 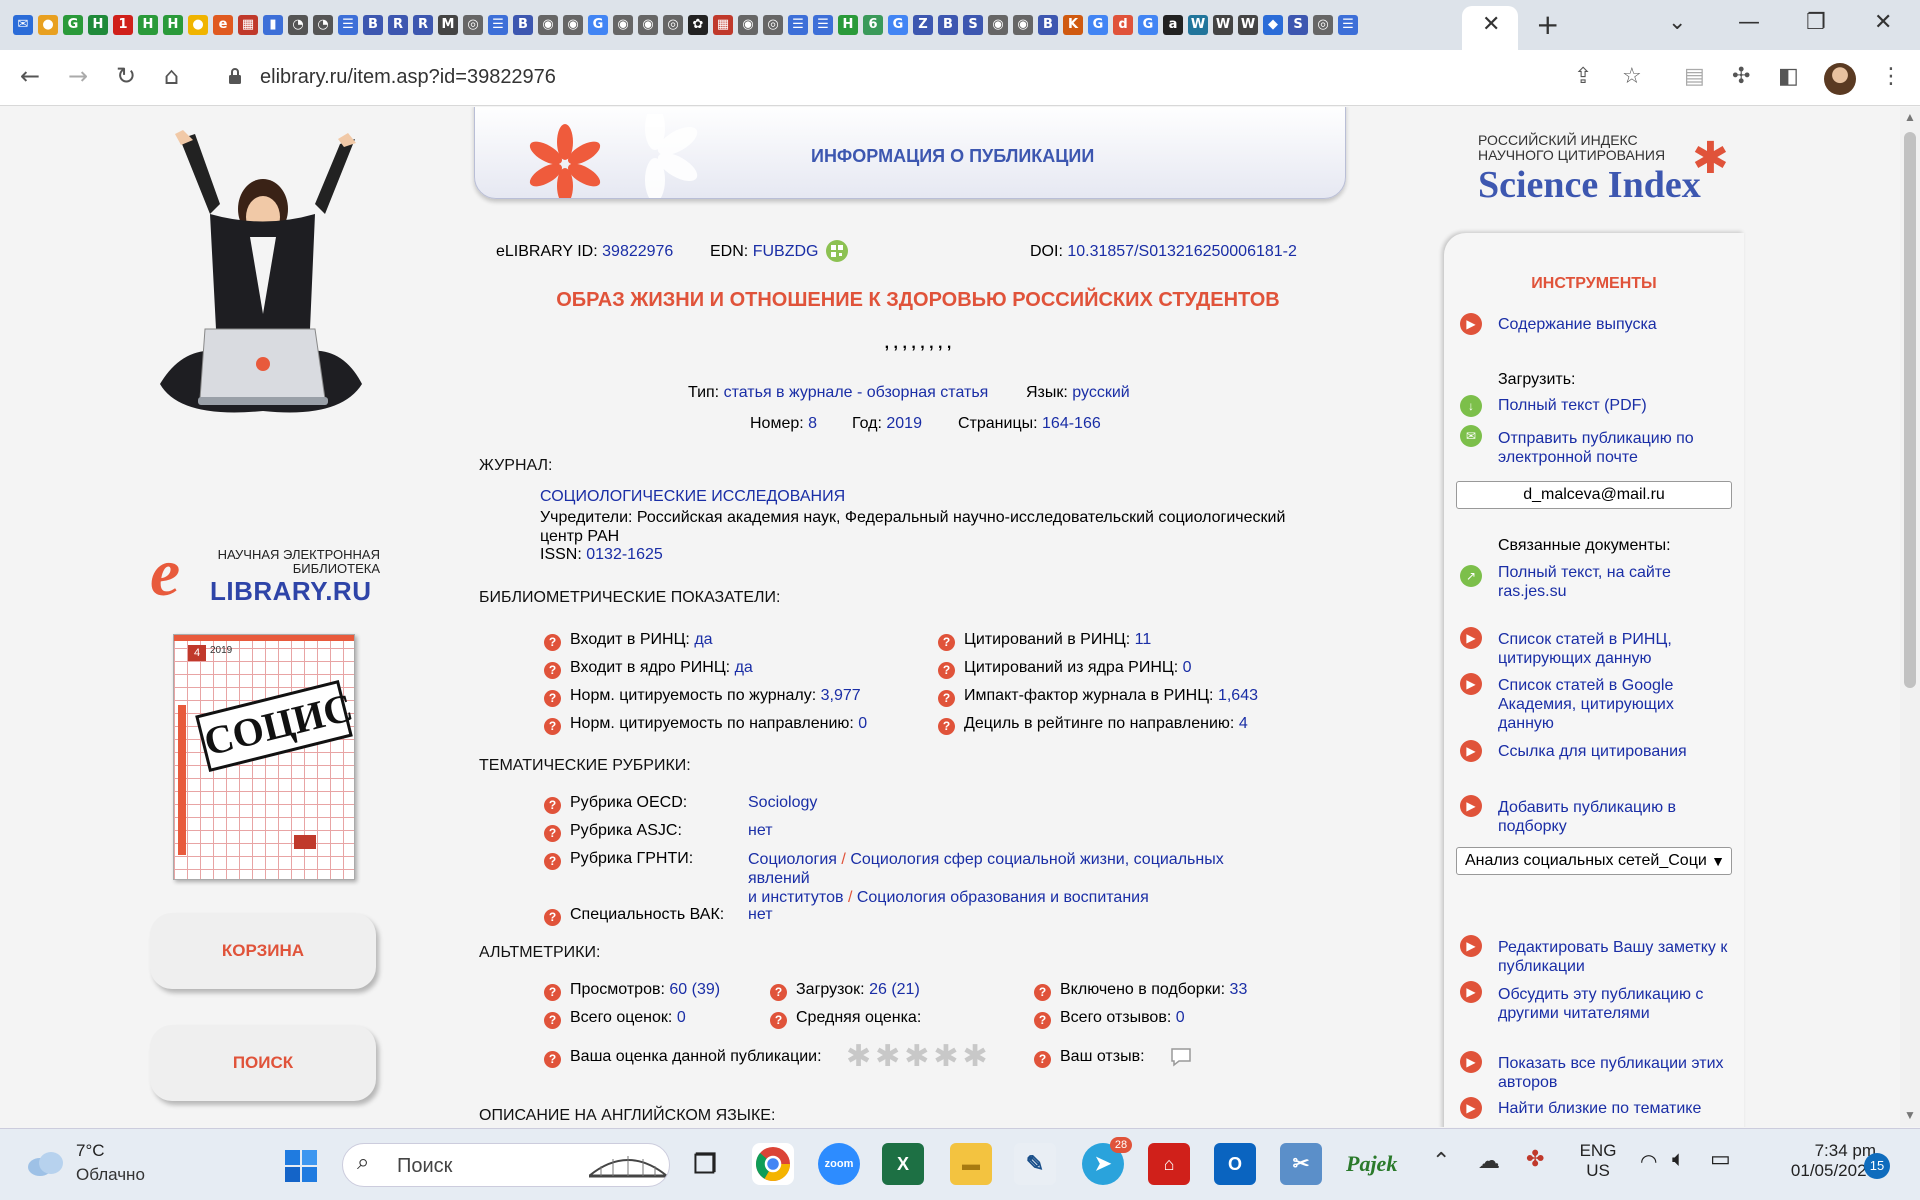 What do you see at coordinates (90, 1151) in the screenshot?
I see `weather-temp: 7°C` at bounding box center [90, 1151].